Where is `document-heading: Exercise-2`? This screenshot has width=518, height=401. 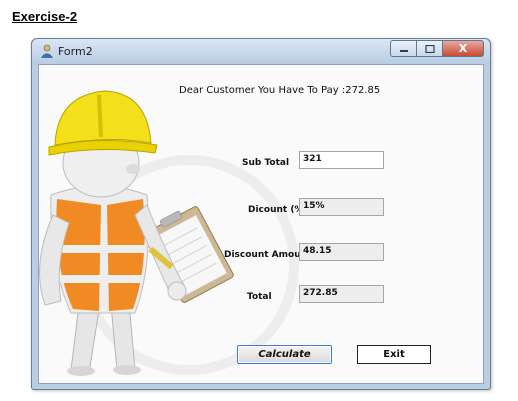 document-heading: Exercise-2 is located at coordinates (45, 16).